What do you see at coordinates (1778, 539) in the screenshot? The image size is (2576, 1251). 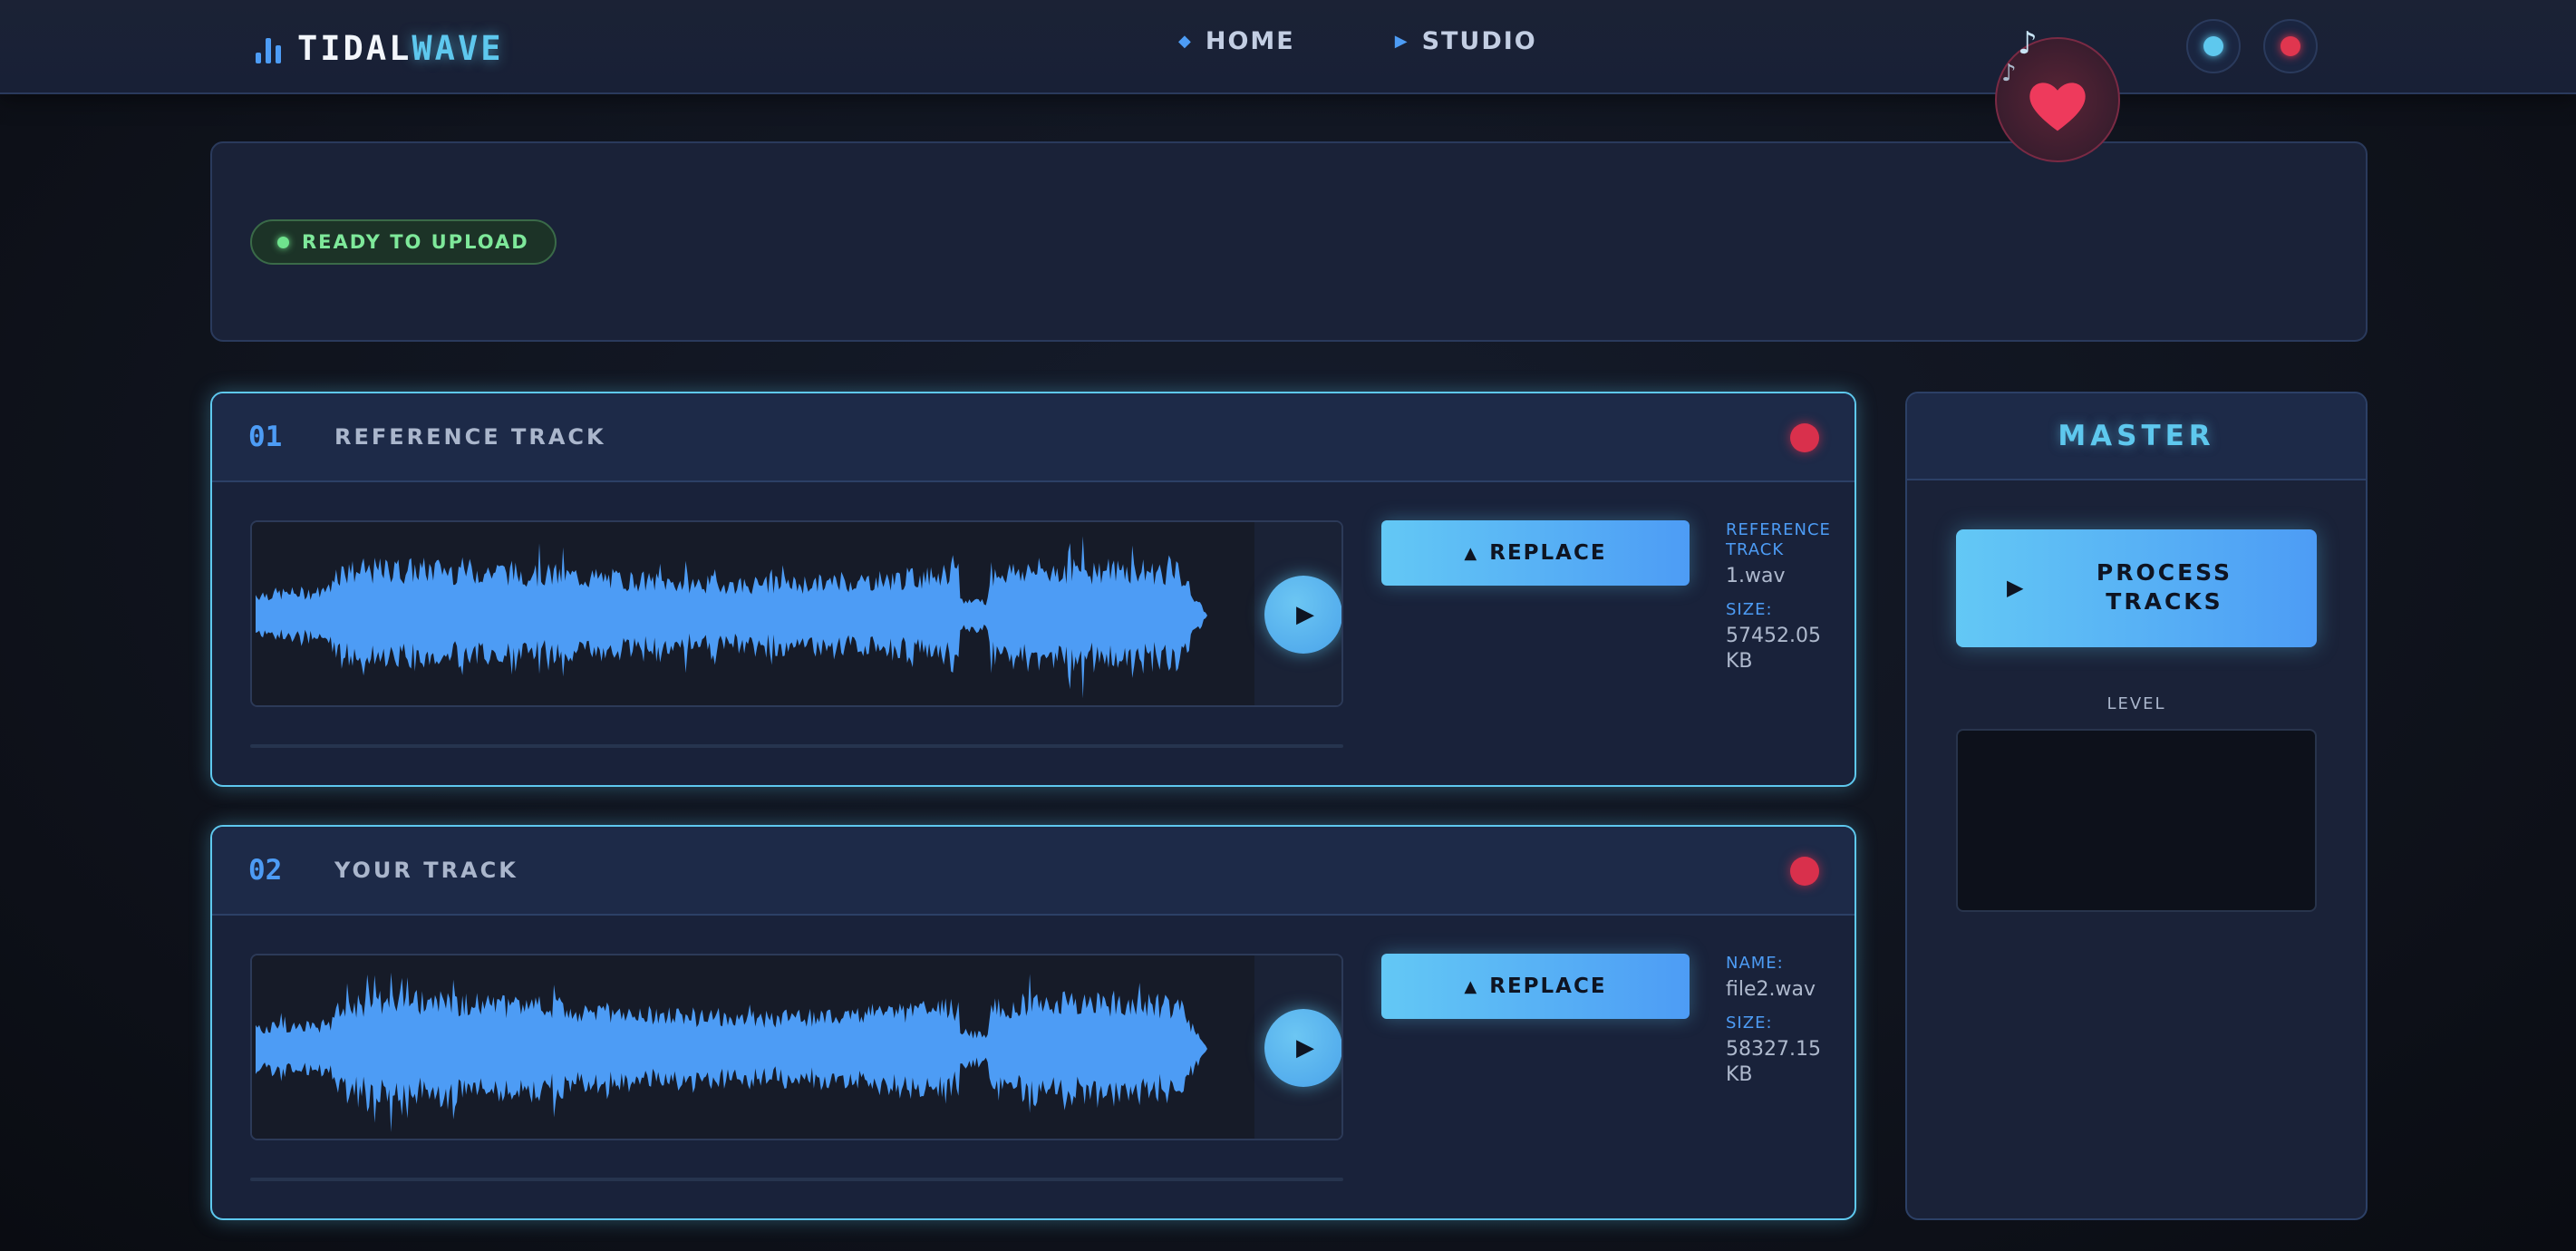 I see `meta-key-name: REFERENCE TRACK` at bounding box center [1778, 539].